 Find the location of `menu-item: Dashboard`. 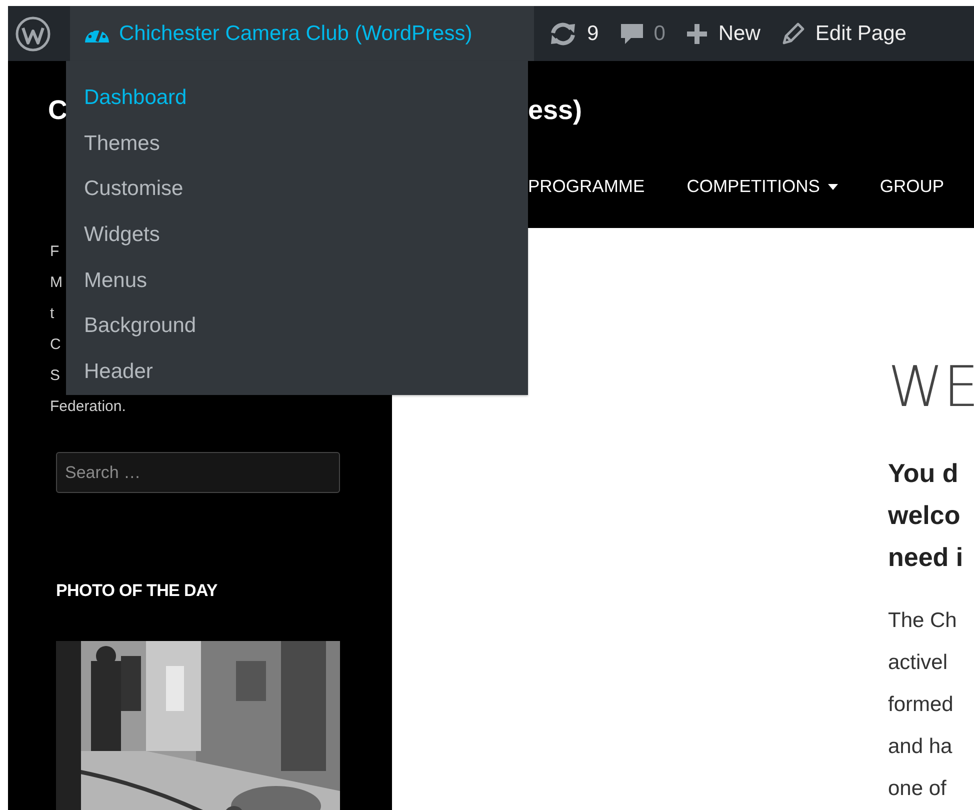

menu-item: Dashboard is located at coordinates (126, 98).